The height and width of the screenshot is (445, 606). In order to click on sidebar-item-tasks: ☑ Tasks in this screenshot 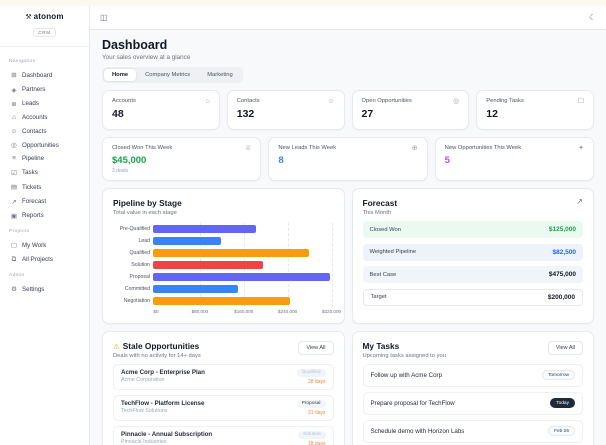, I will do `click(44, 173)`.